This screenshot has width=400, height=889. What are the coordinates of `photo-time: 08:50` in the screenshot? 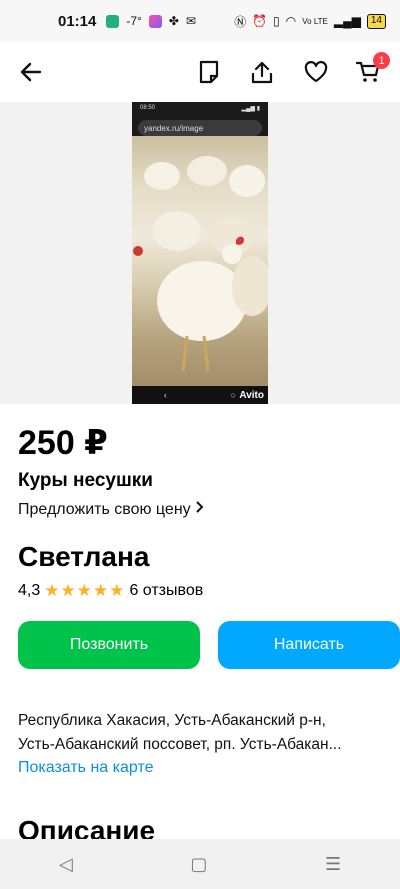 It's located at (148, 108).